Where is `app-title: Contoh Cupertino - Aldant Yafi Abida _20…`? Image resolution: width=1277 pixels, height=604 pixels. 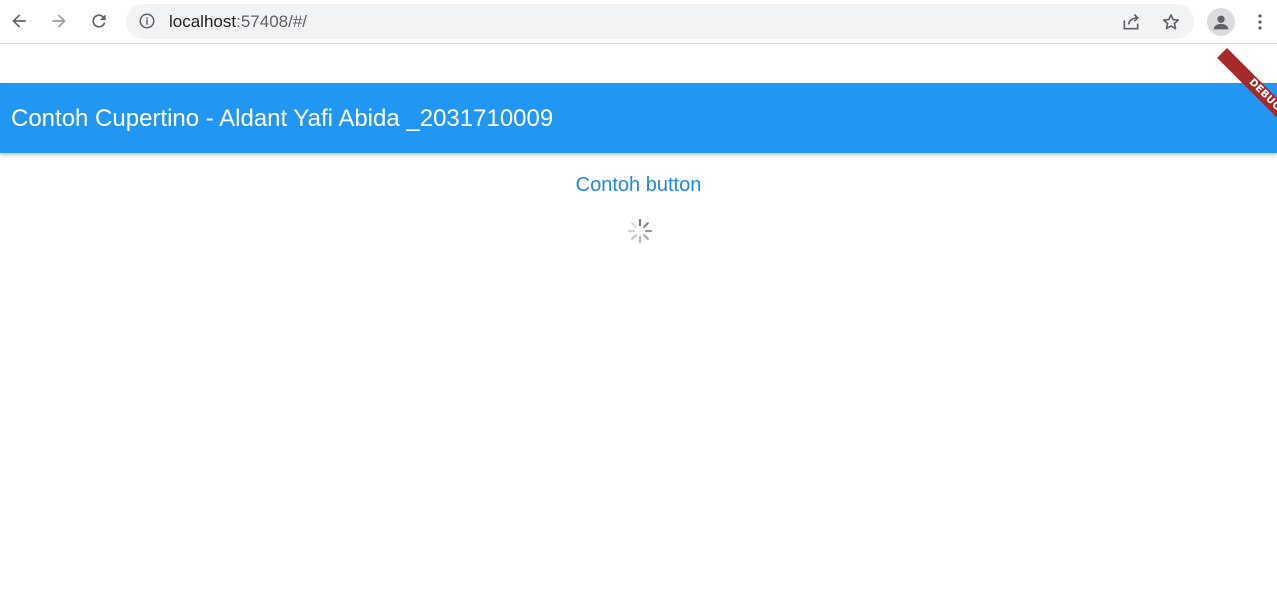 app-title: Contoh Cupertino - Aldant Yafi Abida _20… is located at coordinates (282, 118).